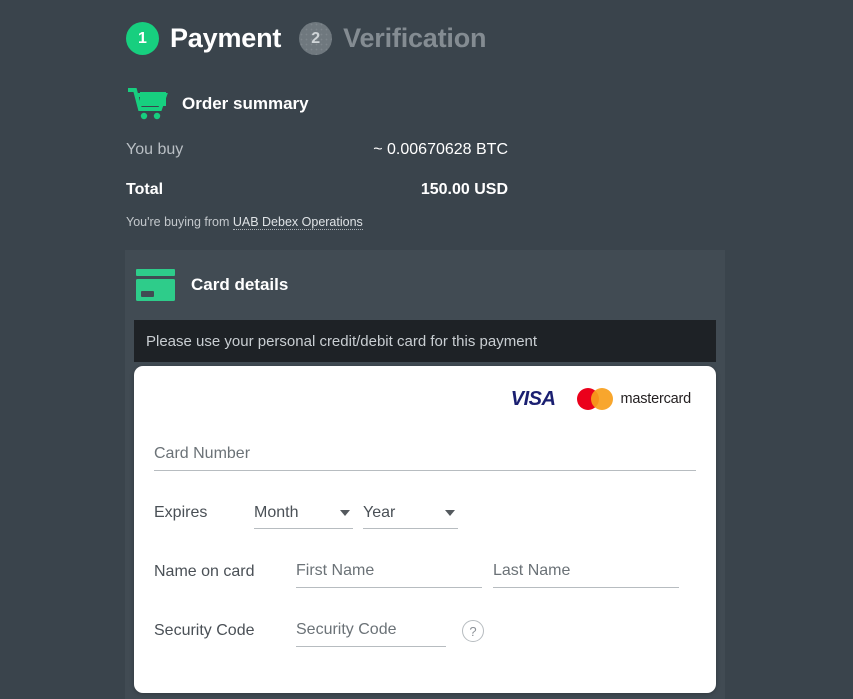  I want to click on seller-note: You're buying from UAB Debex Operations, so click(317, 222).